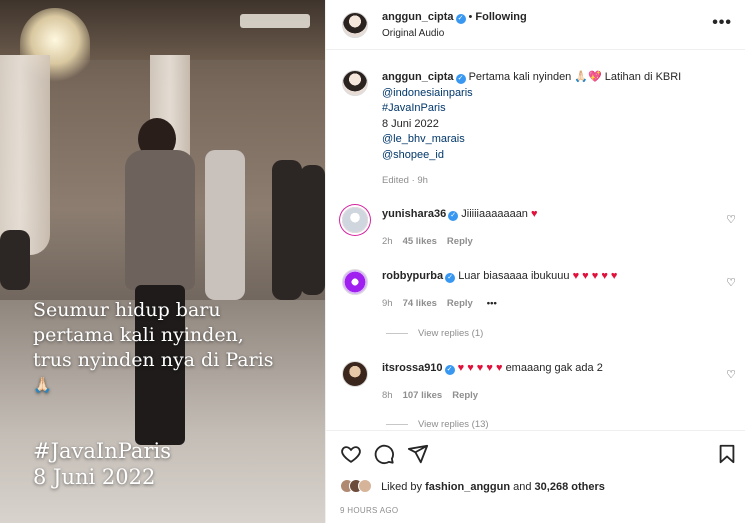 Image resolution: width=745 pixels, height=523 pixels. What do you see at coordinates (420, 303) in the screenshot?
I see `comment-likes: 74 likes` at bounding box center [420, 303].